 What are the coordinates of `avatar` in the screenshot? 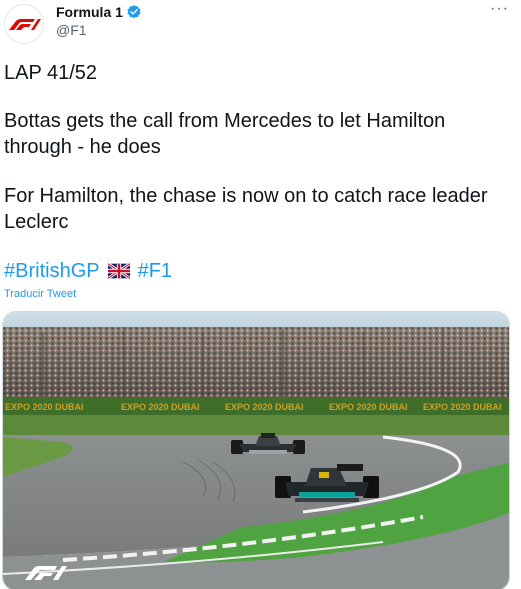 It's located at (24, 24).